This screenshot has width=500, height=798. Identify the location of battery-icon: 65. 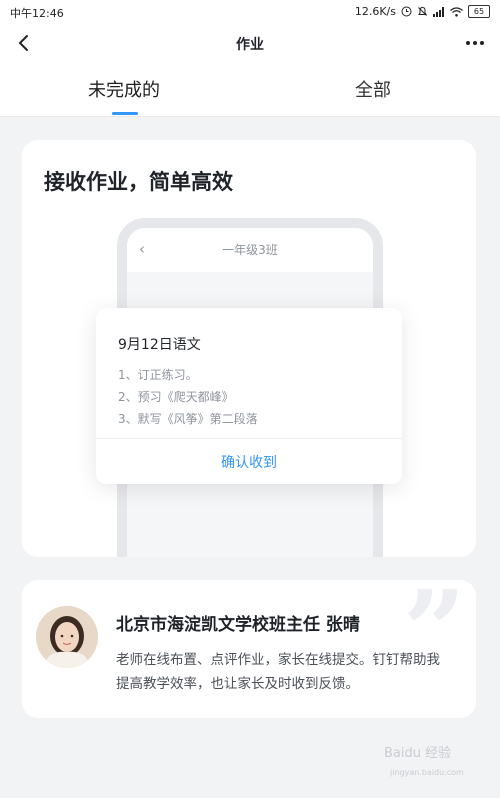
(479, 11).